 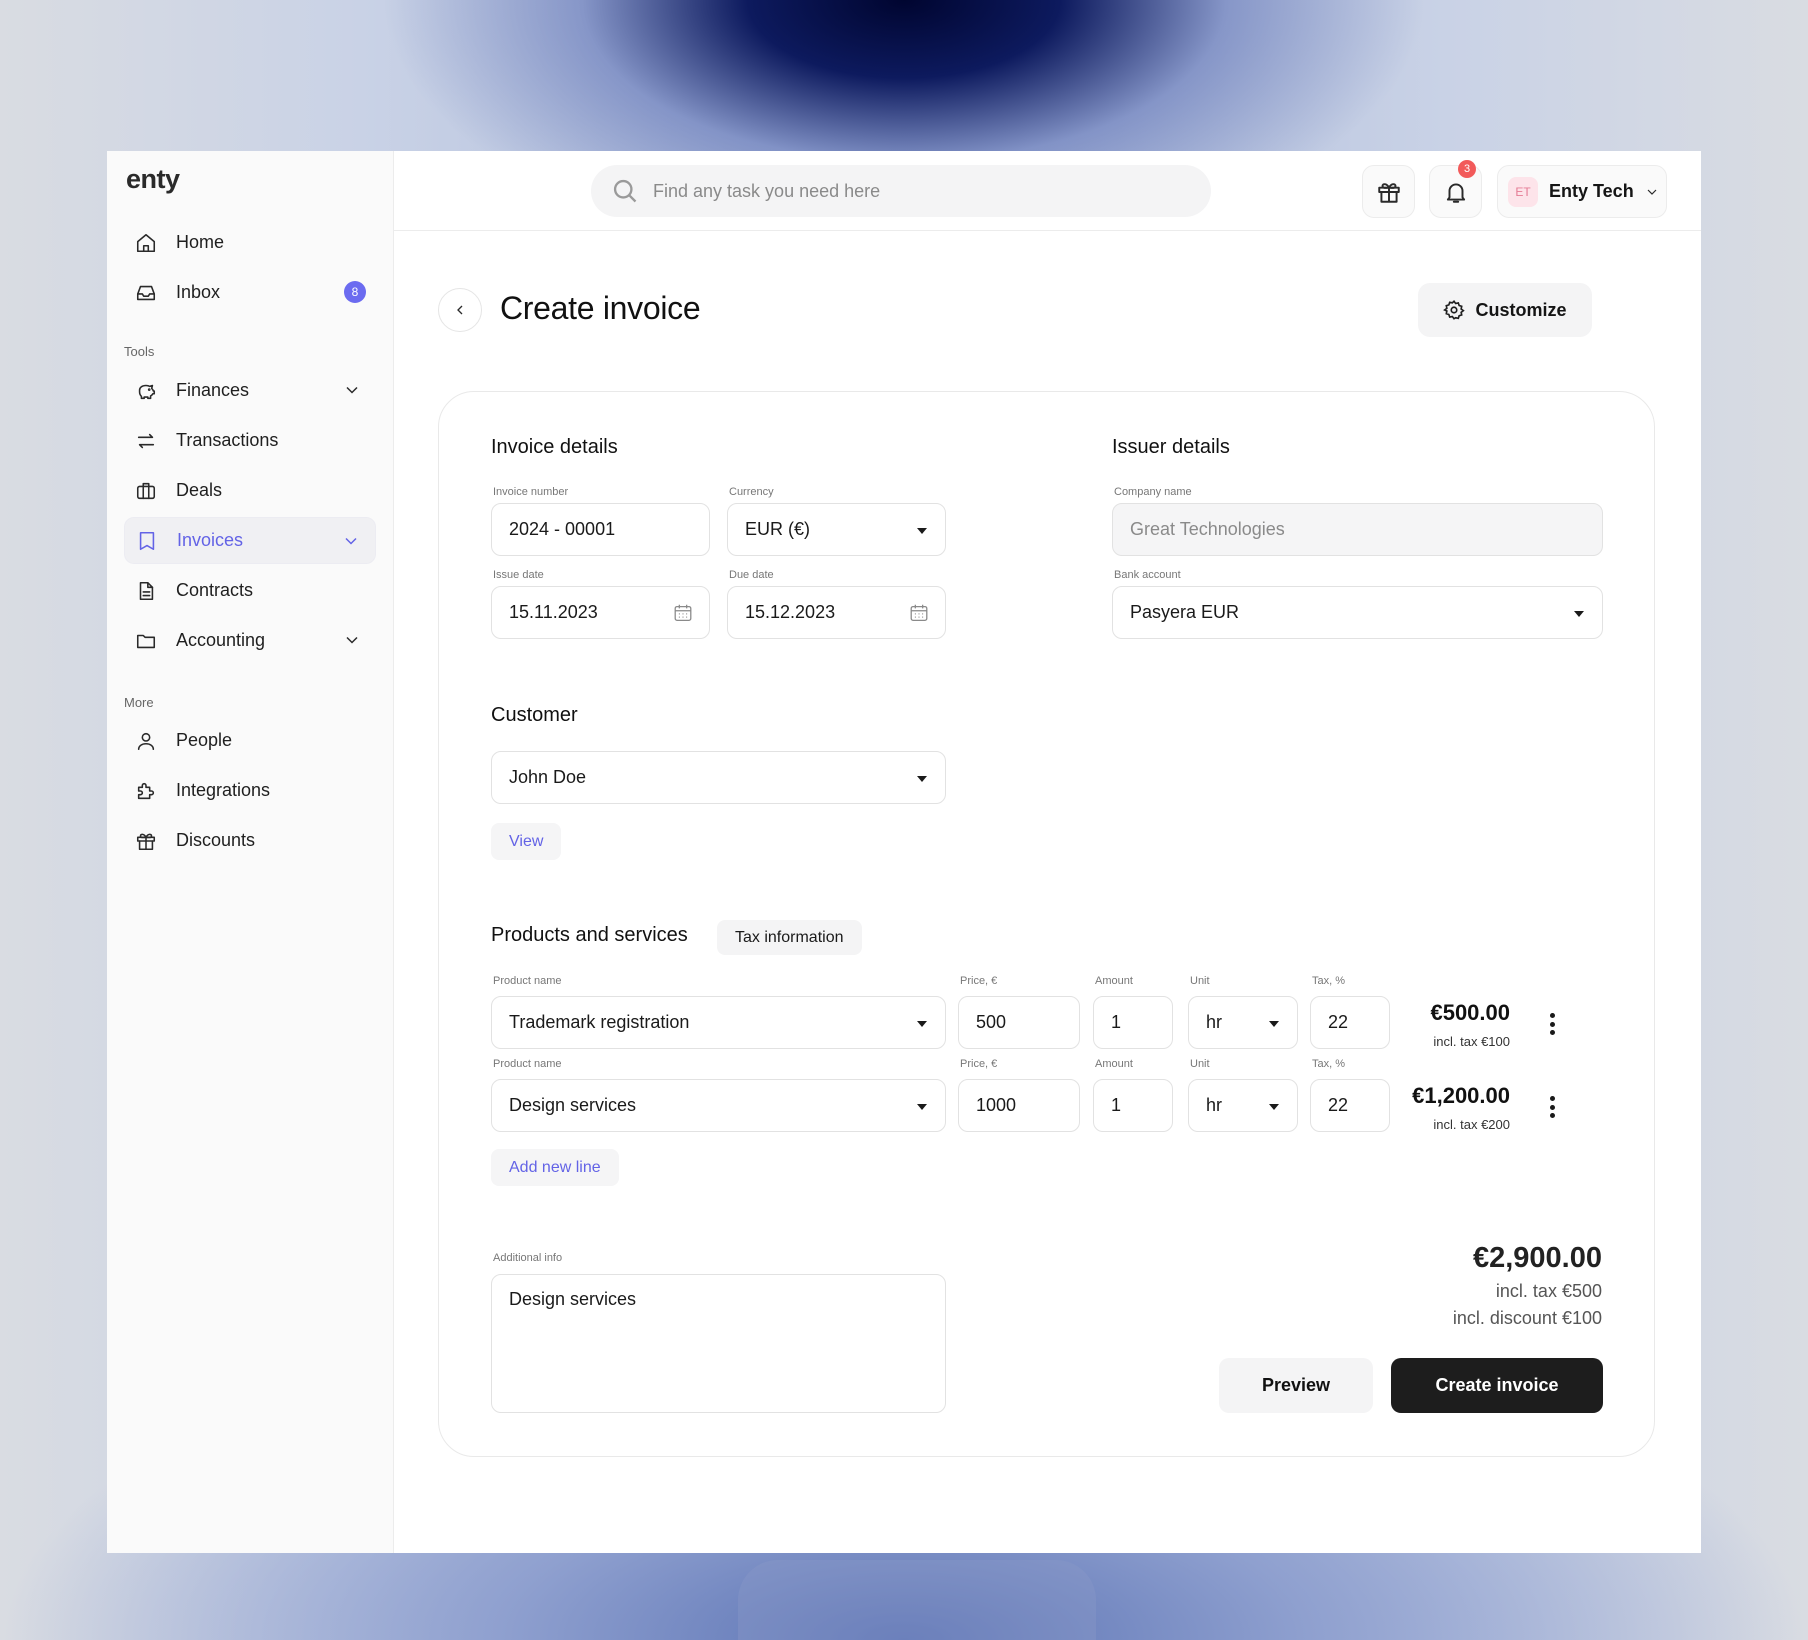 What do you see at coordinates (147, 541) in the screenshot?
I see `invoice-icon` at bounding box center [147, 541].